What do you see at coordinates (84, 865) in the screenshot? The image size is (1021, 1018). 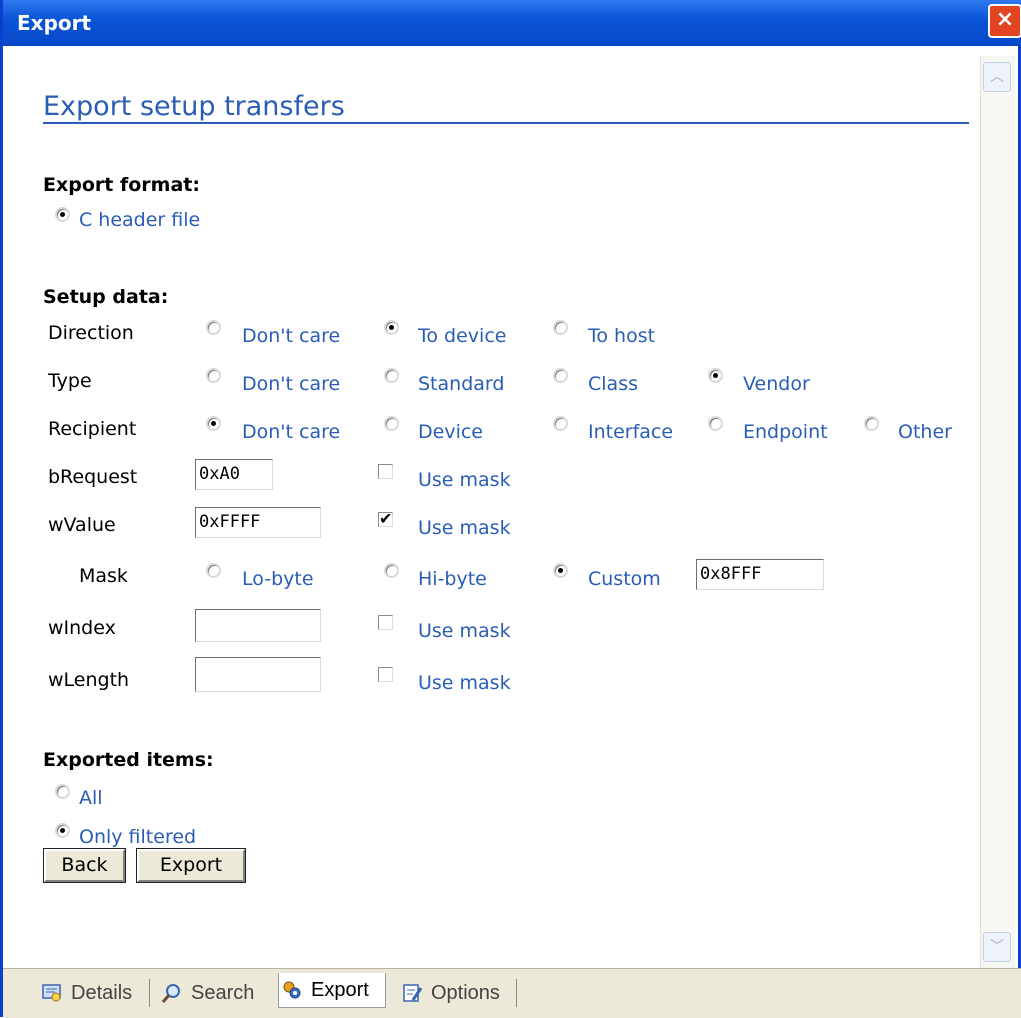 I see `back-button: Back` at bounding box center [84, 865].